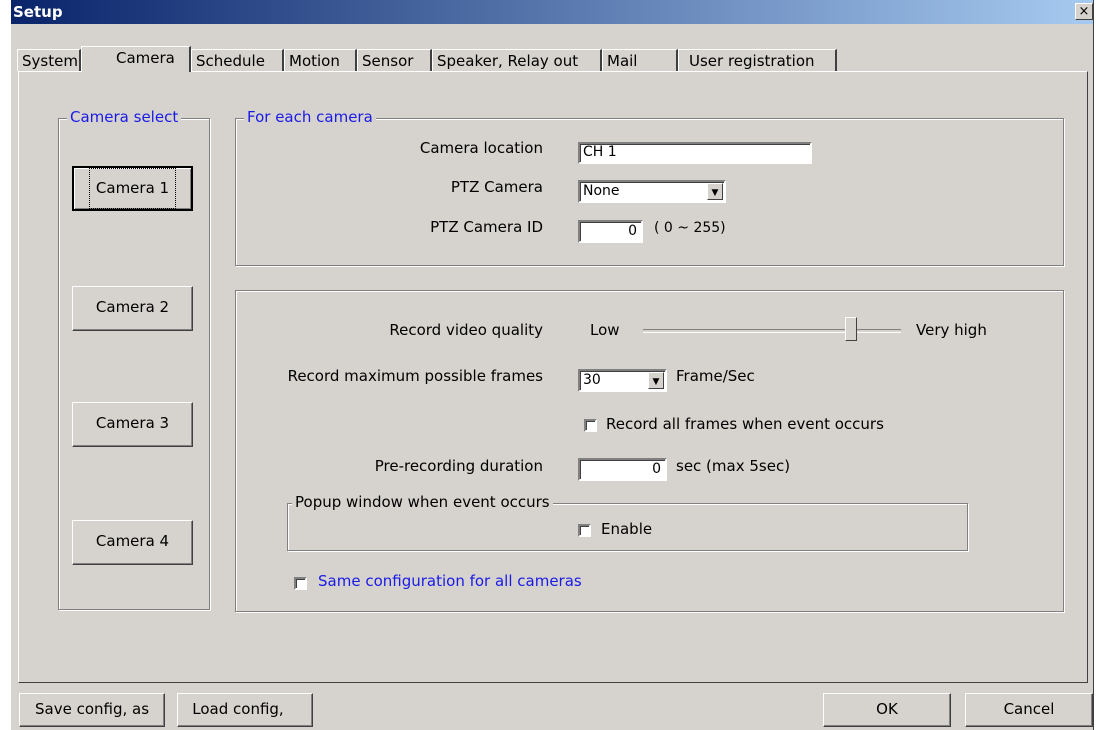 The height and width of the screenshot is (730, 1096). Describe the element at coordinates (415, 376) in the screenshot. I see `max-frames-label: Record maximum possible frames` at that location.